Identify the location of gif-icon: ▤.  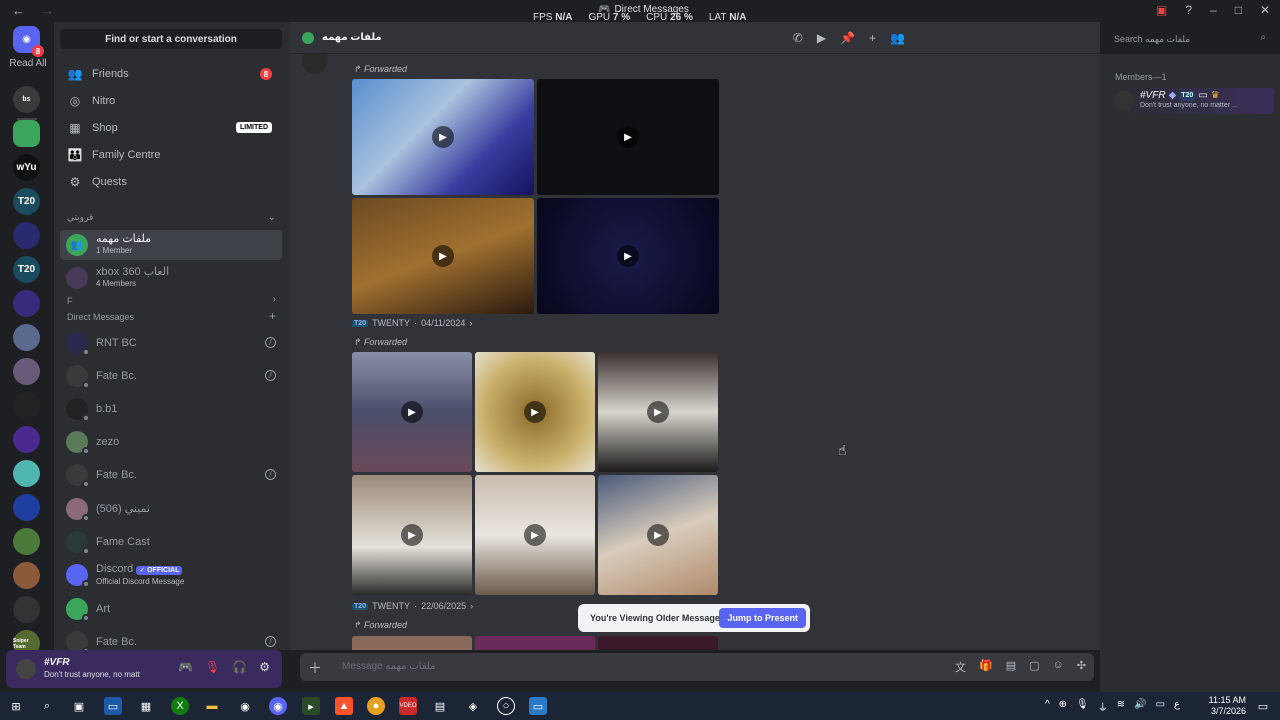
(1011, 667).